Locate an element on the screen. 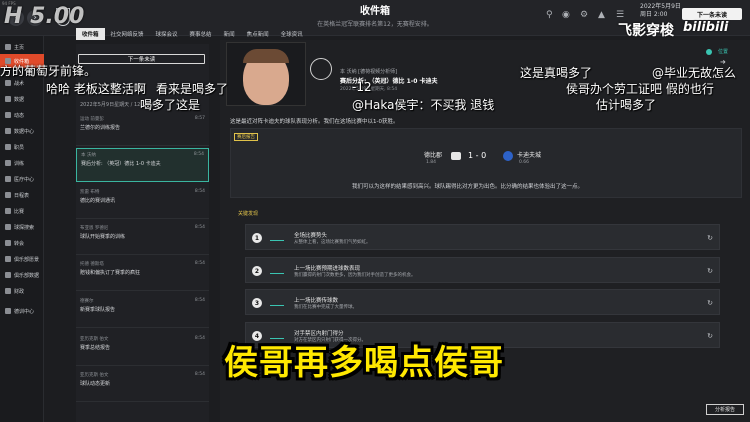 The height and width of the screenshot is (422, 750). report-sender: 本 沃纳 [德荷视频分析师] is located at coordinates (369, 72).